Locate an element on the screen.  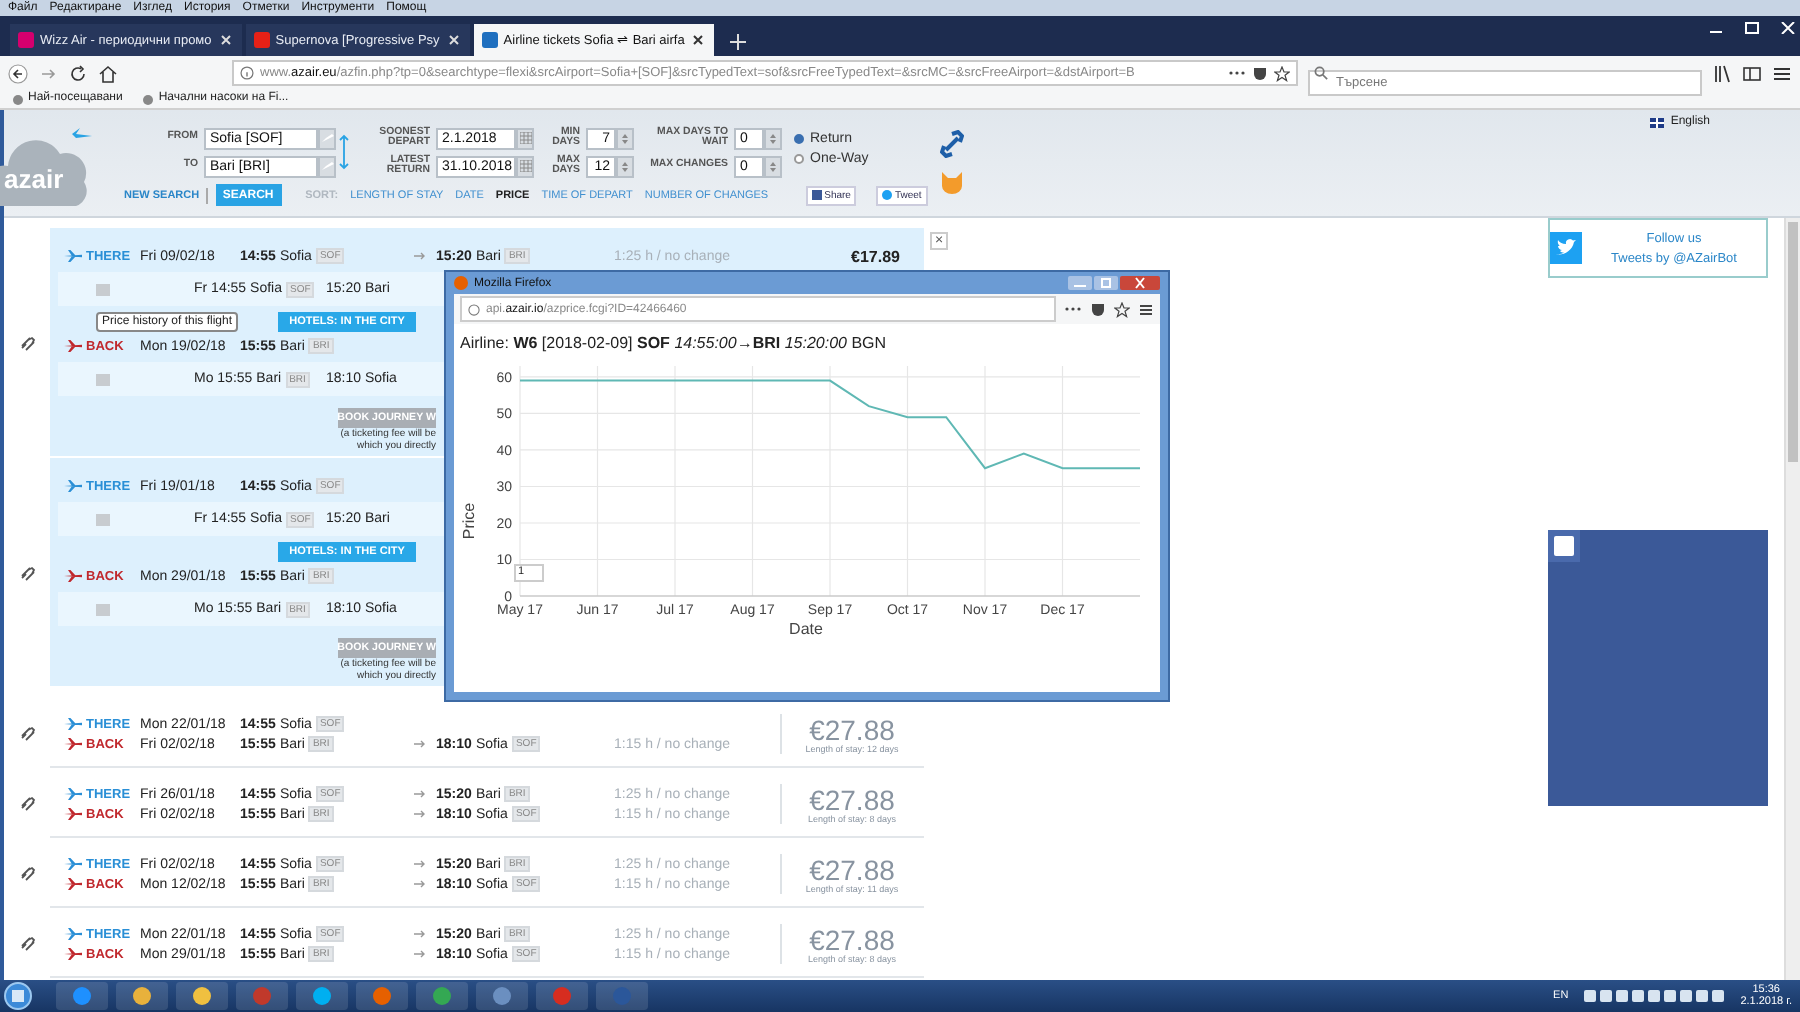
home-icon is located at coordinates (108, 73).